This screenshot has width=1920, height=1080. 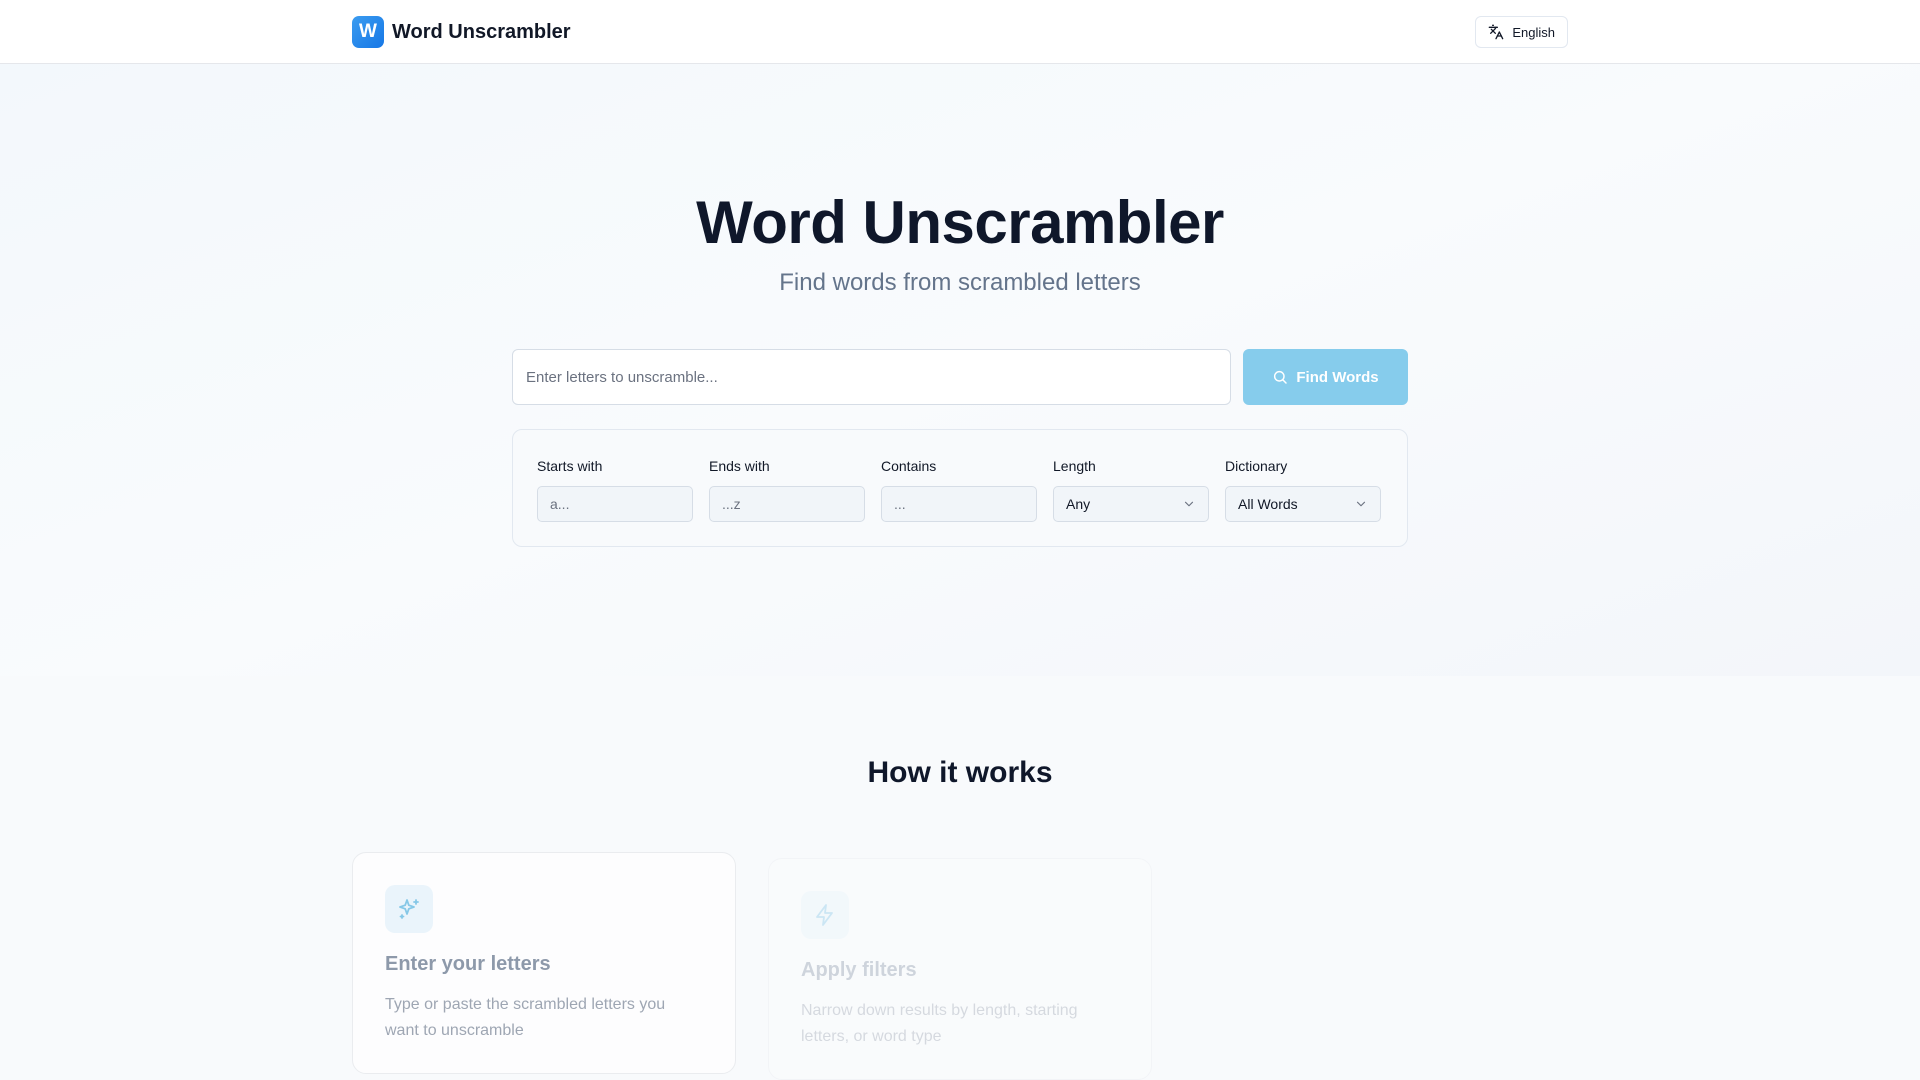 What do you see at coordinates (960, 282) in the screenshot?
I see `page-subtitle: Find words from scrambled letters` at bounding box center [960, 282].